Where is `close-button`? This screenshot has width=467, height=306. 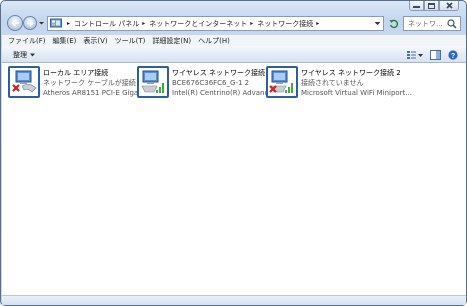
close-button is located at coordinates (449, 6).